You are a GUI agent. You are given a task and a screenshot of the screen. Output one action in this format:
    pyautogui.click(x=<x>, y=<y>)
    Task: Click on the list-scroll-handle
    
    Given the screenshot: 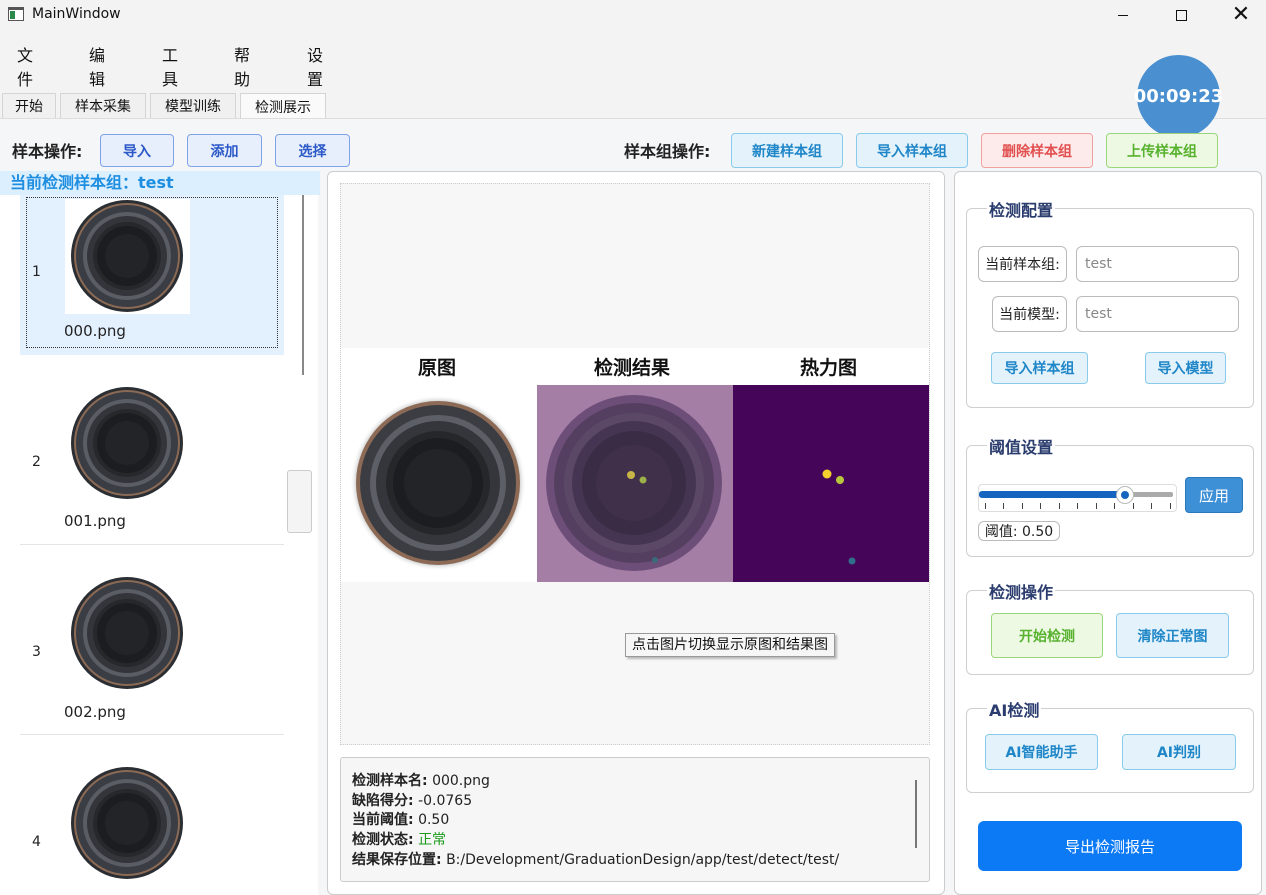 What is the action you would take?
    pyautogui.click(x=299, y=501)
    